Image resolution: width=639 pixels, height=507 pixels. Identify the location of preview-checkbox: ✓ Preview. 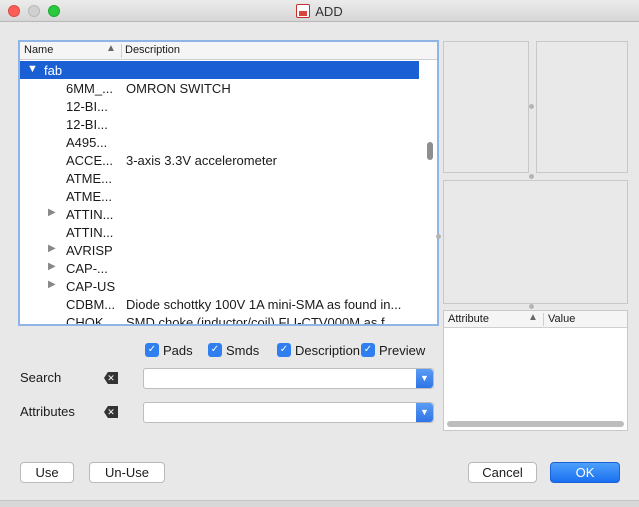
(393, 350).